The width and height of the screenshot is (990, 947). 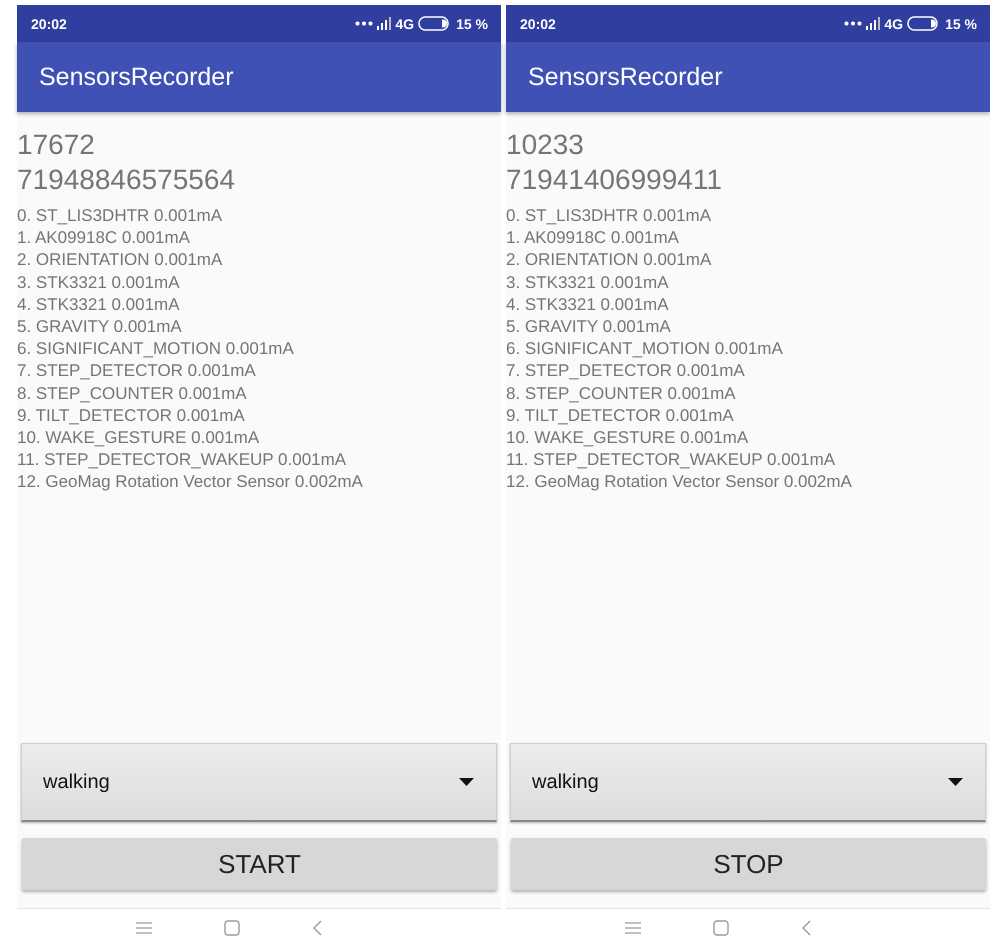 What do you see at coordinates (748, 864) in the screenshot?
I see `record-button: STOP` at bounding box center [748, 864].